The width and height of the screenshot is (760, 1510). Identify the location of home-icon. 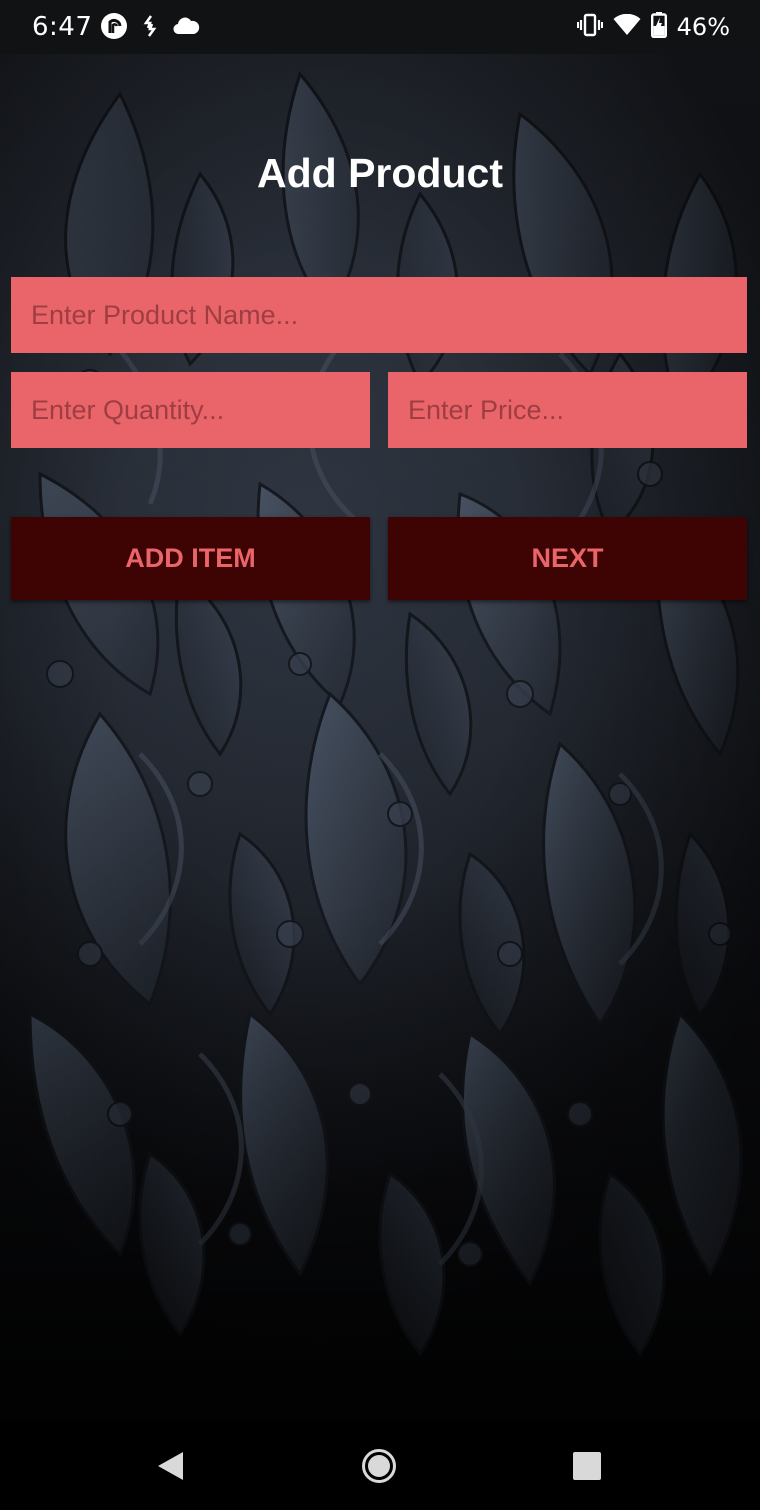
(379, 1466).